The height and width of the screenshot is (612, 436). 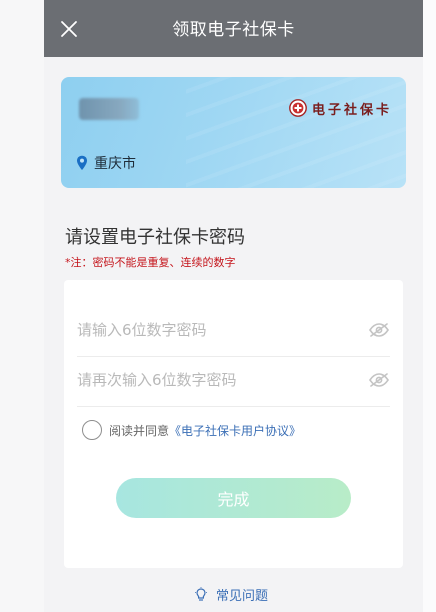 I want to click on page-title: 领取电子社保卡, so click(x=233, y=30).